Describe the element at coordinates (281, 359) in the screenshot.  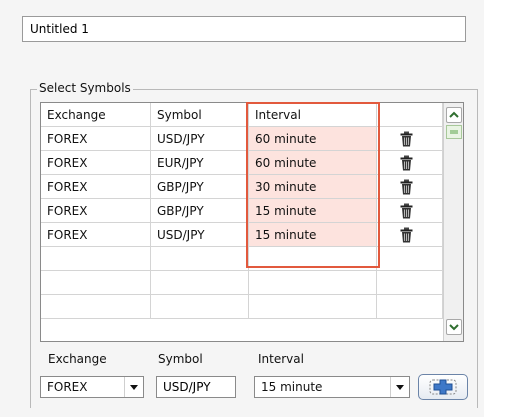
I see `interval-label: Interval` at that location.